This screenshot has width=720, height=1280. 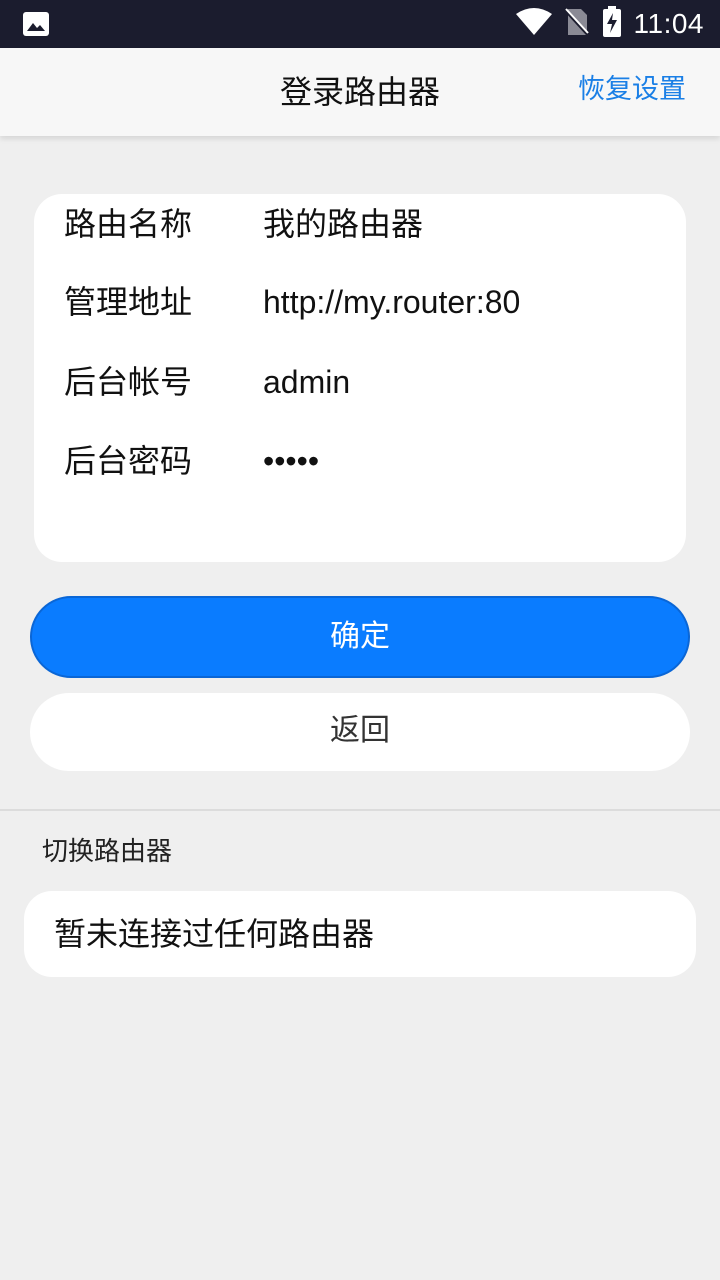 I want to click on gallery-icon, so click(x=36, y=26).